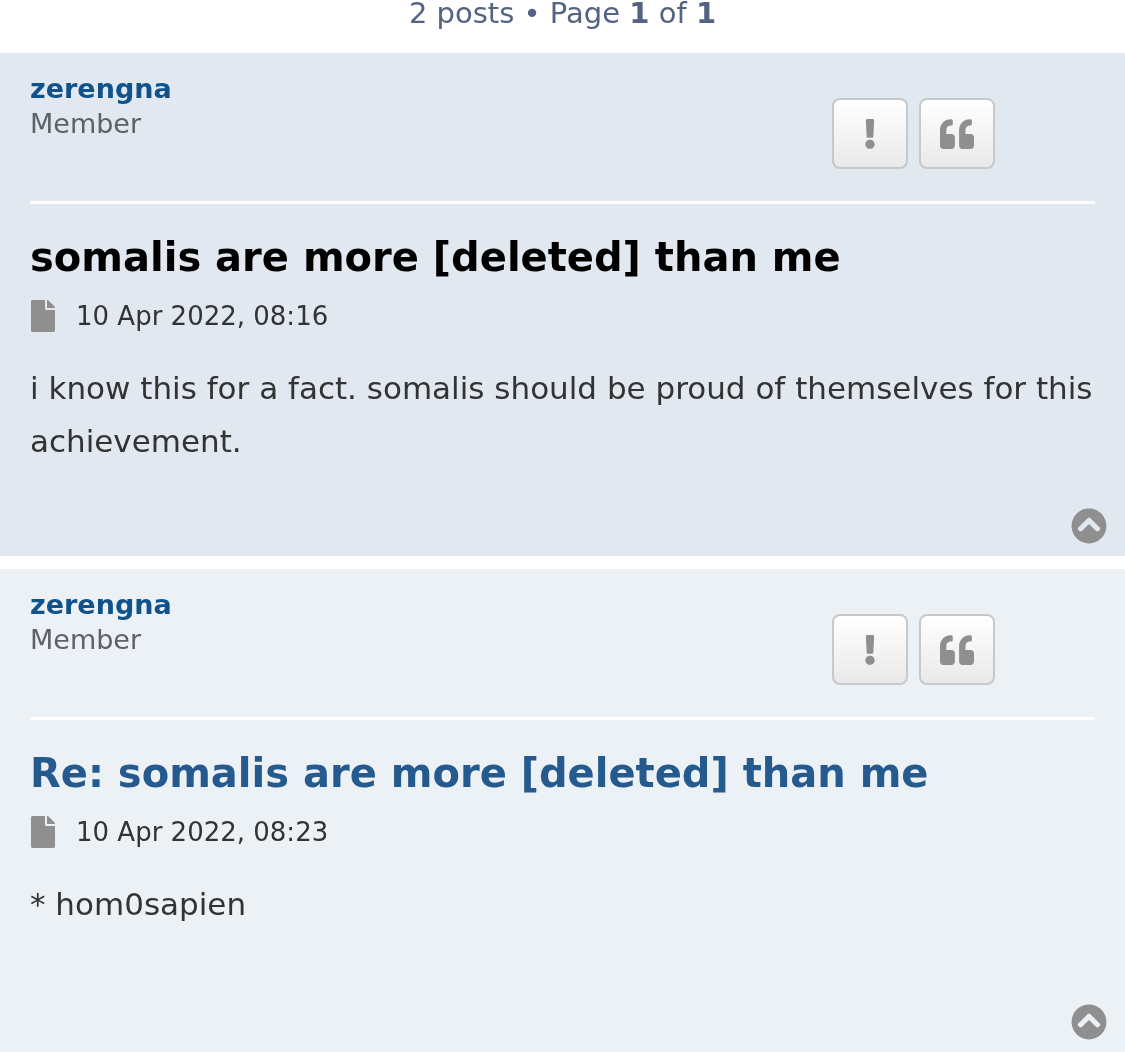  What do you see at coordinates (139, 904) in the screenshot?
I see `post-body: * hom0sapien` at bounding box center [139, 904].